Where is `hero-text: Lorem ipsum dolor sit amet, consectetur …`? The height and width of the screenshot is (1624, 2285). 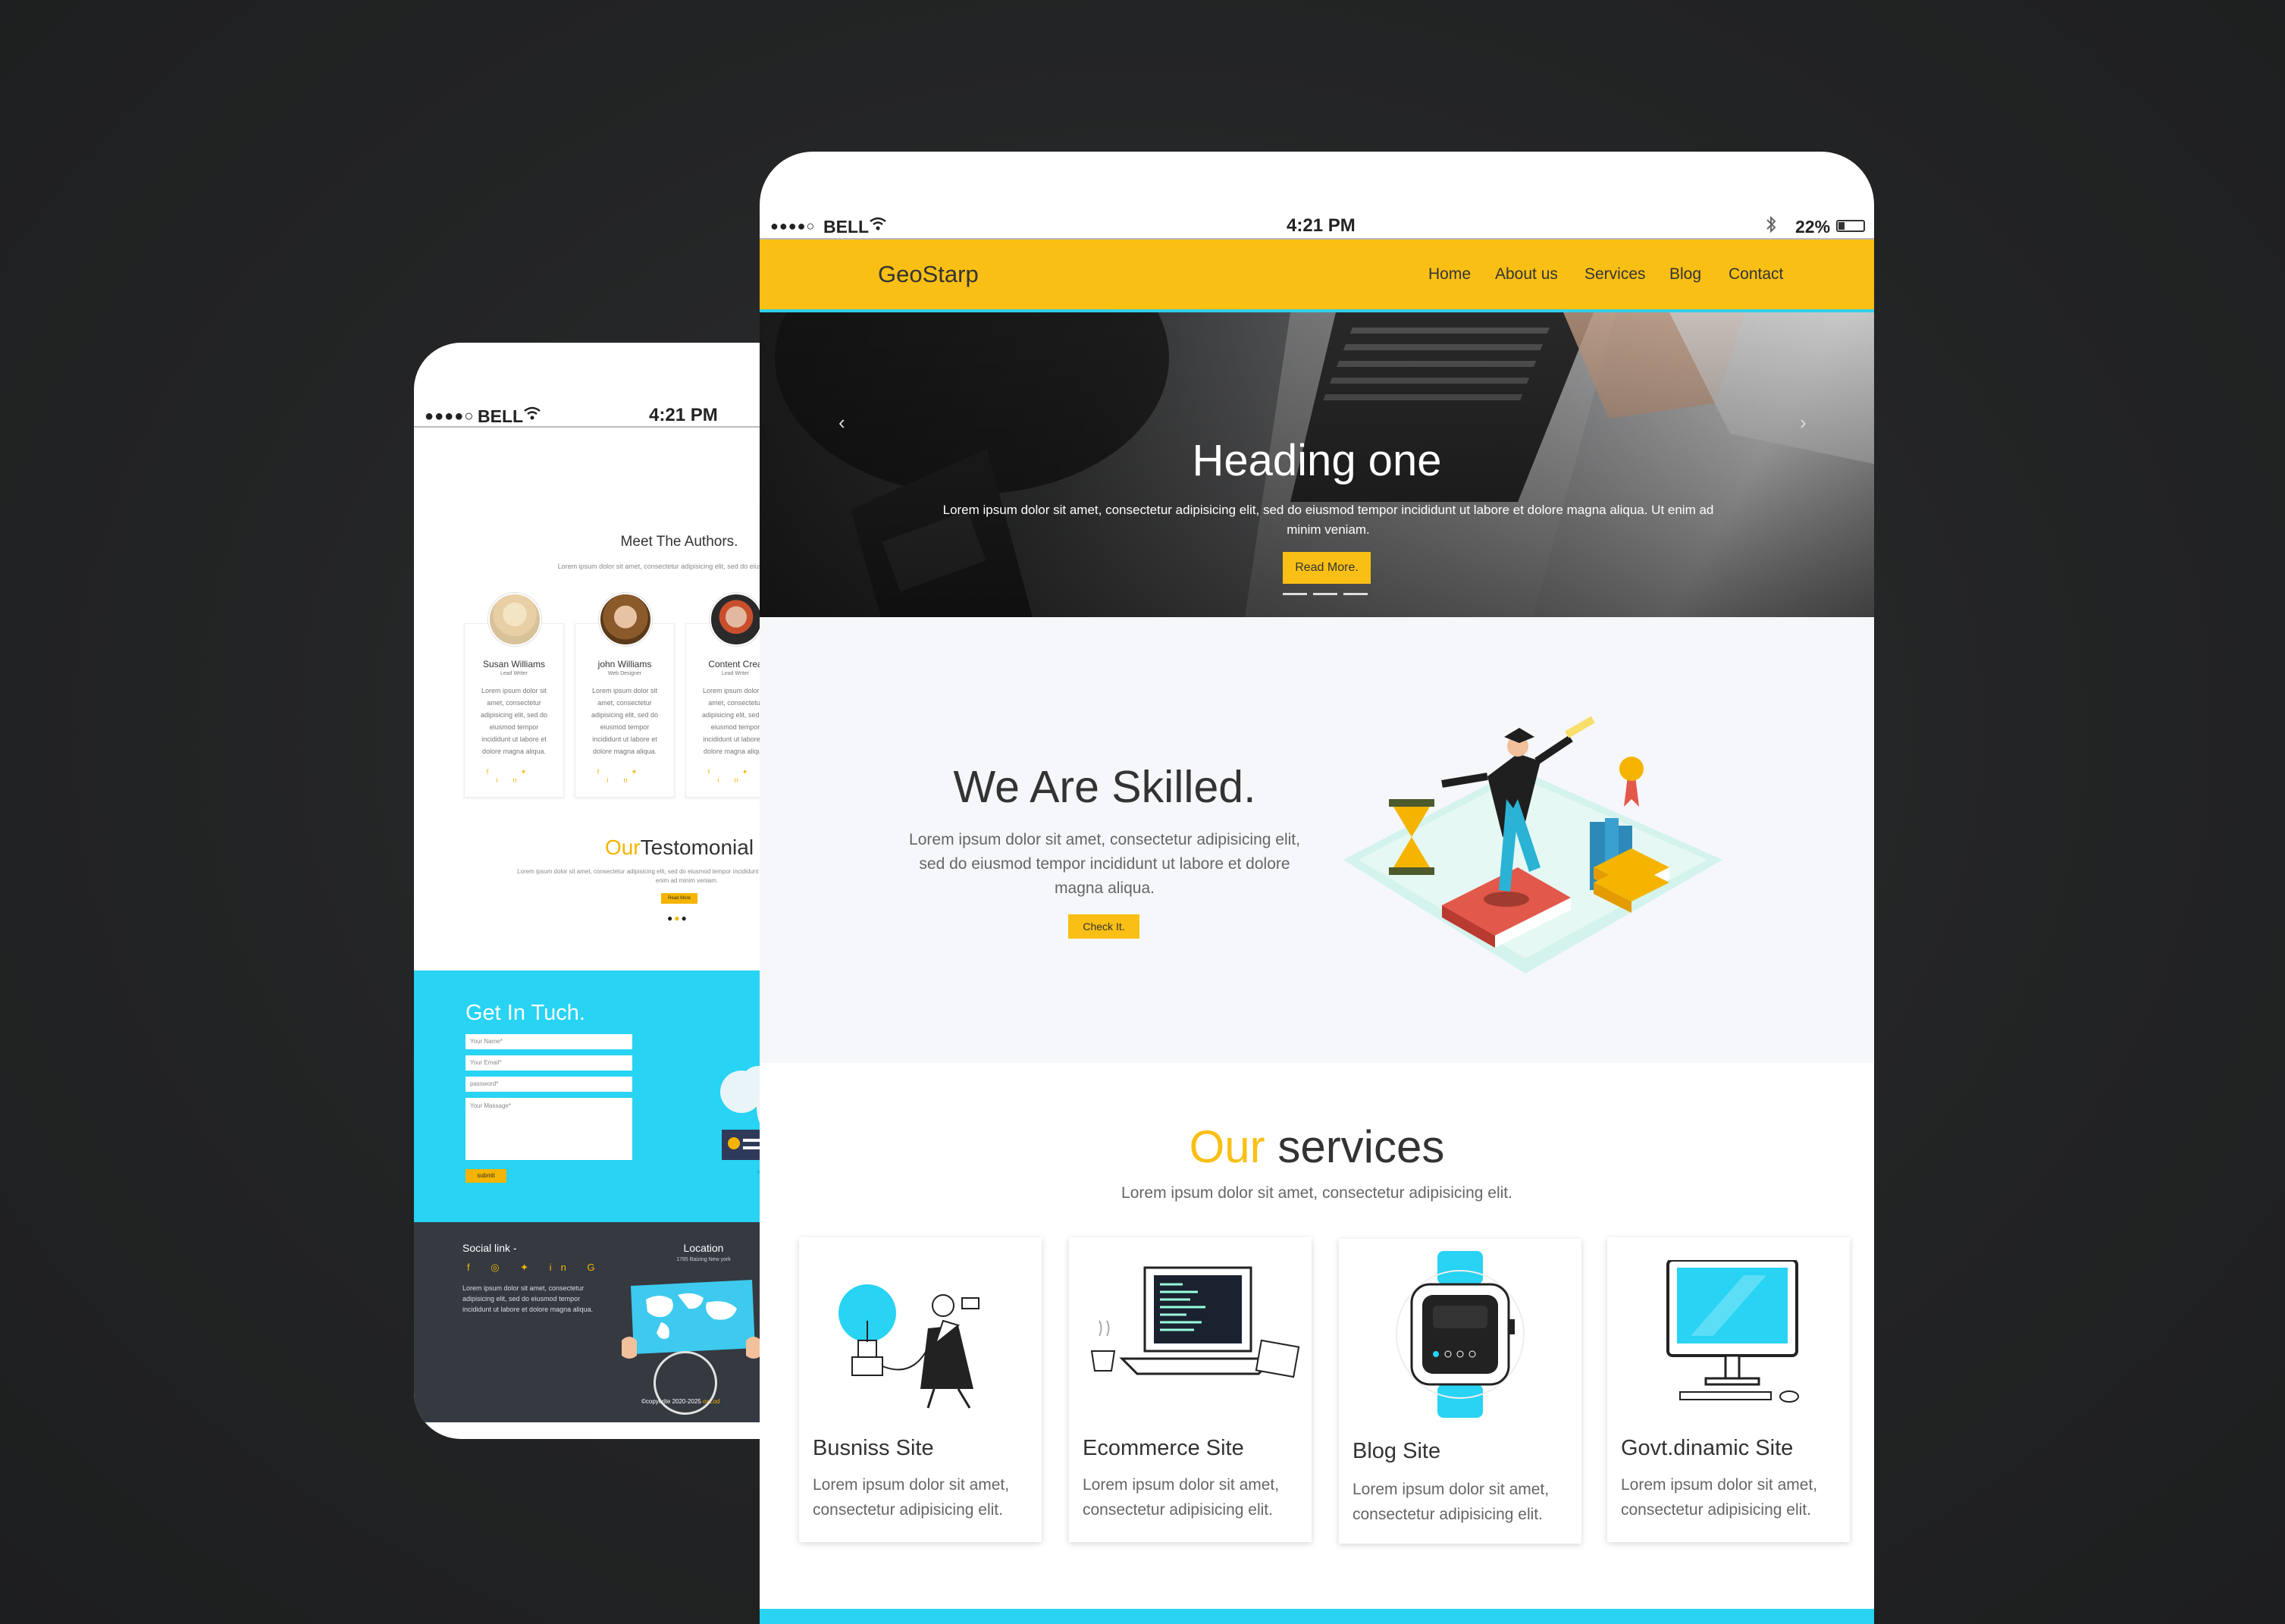
hero-text: Lorem ipsum dolor sit amet, consectetur … is located at coordinates (1328, 520).